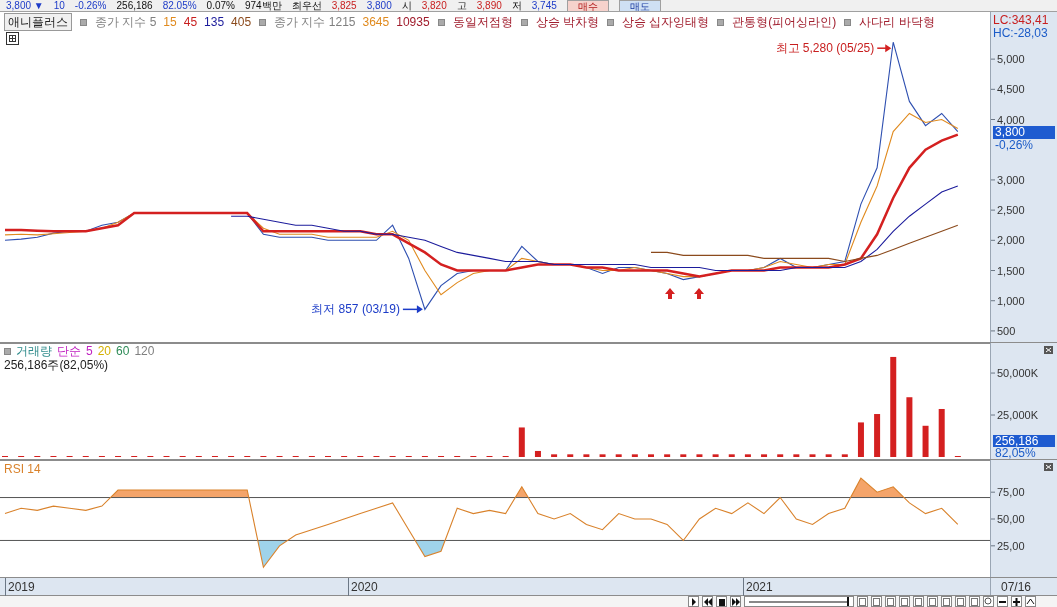 The image size is (1057, 607). What do you see at coordinates (735, 601) in the screenshot?
I see `fast-forward-icon` at bounding box center [735, 601].